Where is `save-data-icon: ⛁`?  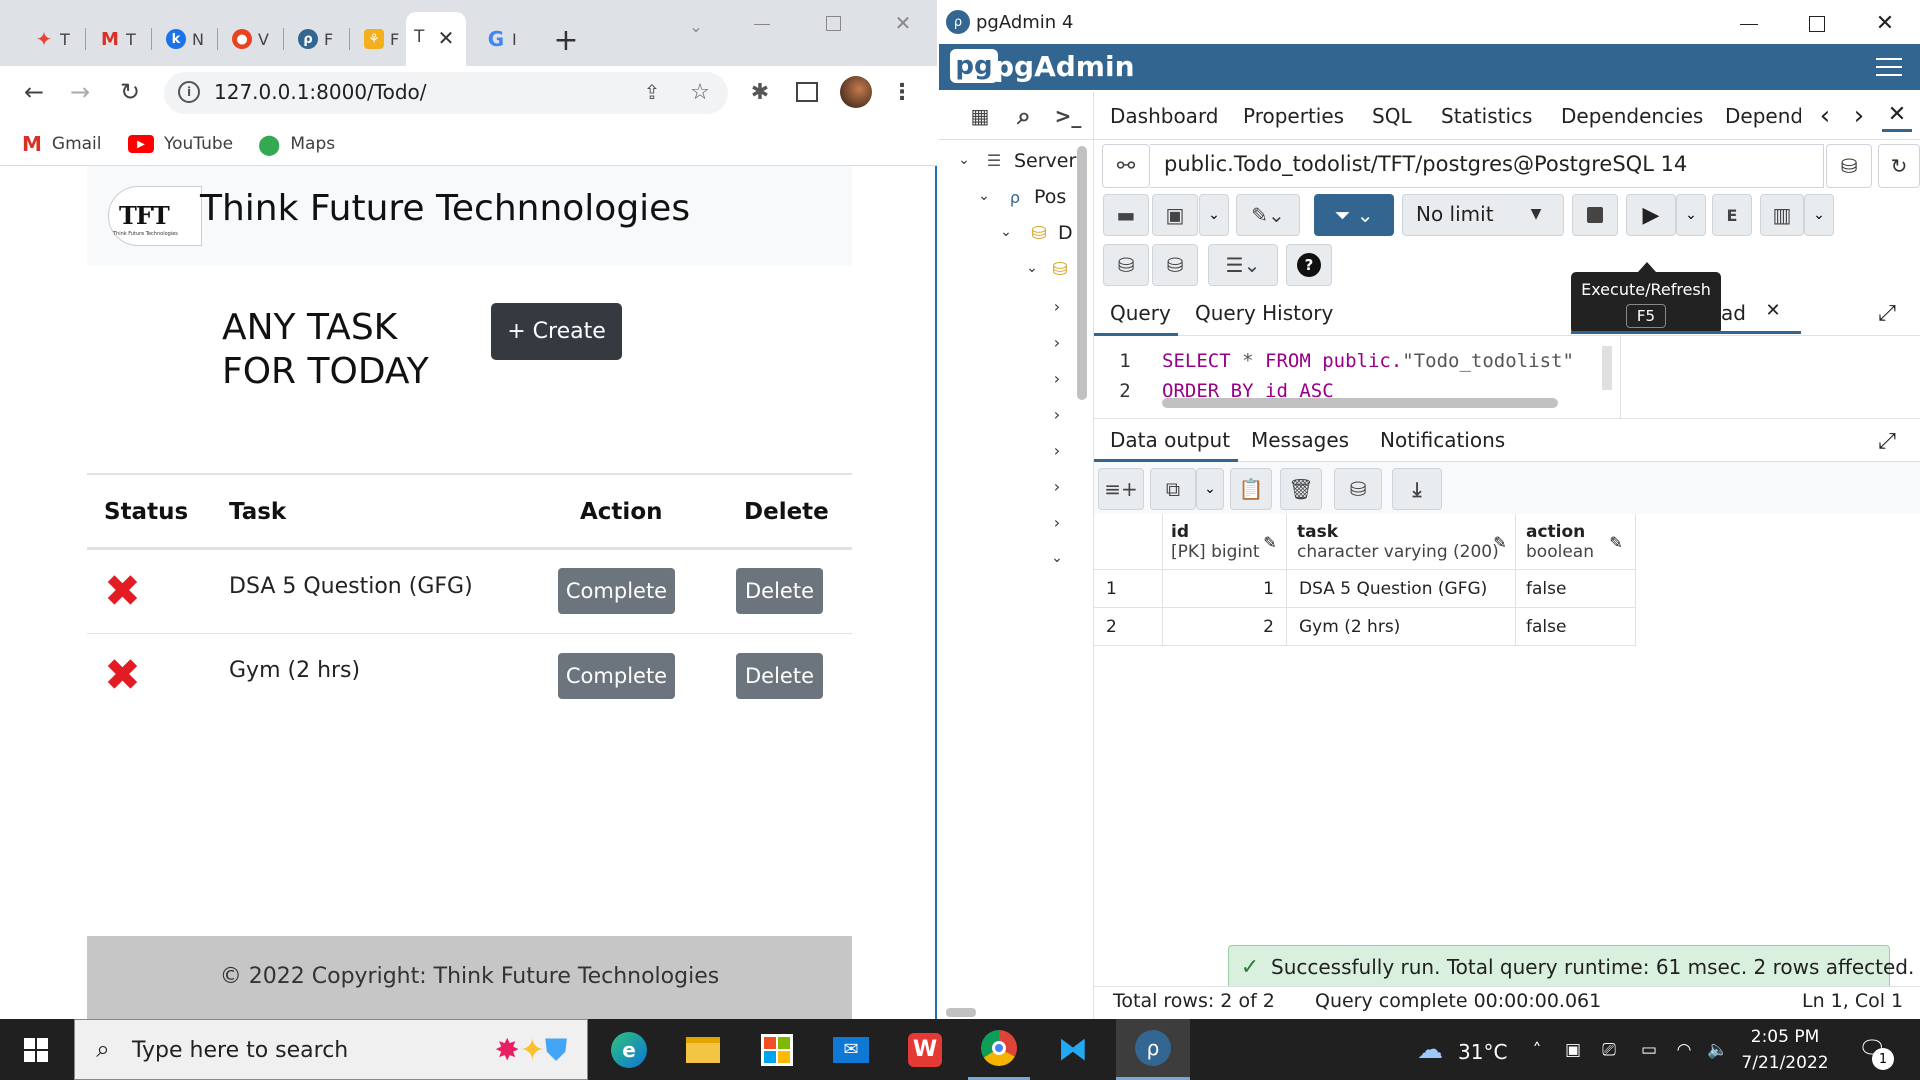 save-data-icon: ⛁ is located at coordinates (1358, 489).